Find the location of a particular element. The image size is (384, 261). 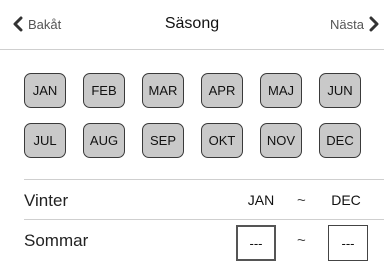

season-end-select: --- is located at coordinates (348, 243).